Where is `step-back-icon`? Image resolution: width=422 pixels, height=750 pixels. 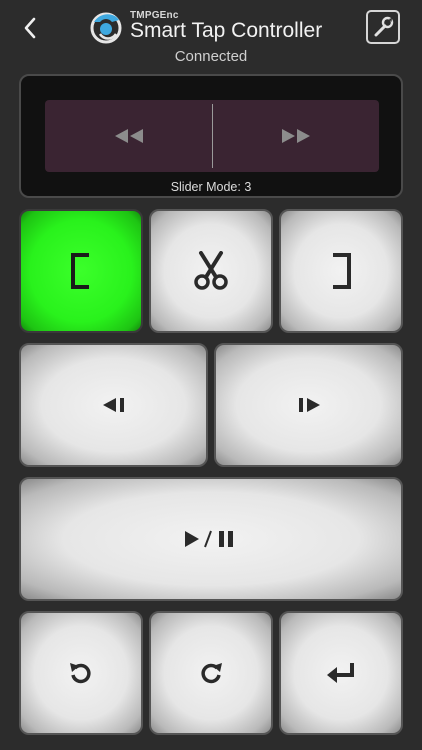
step-back-icon is located at coordinates (113, 405).